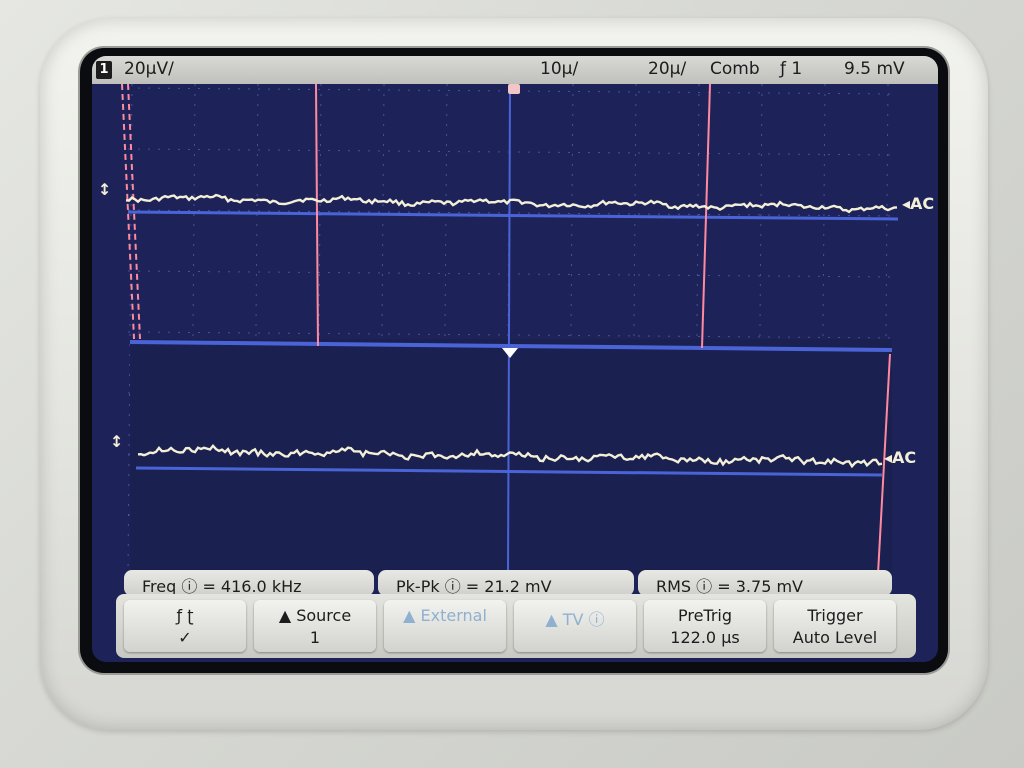 This screenshot has height=768, width=1024. I want to click on tv-softkey: ▲ TV ⓘ, so click(575, 626).